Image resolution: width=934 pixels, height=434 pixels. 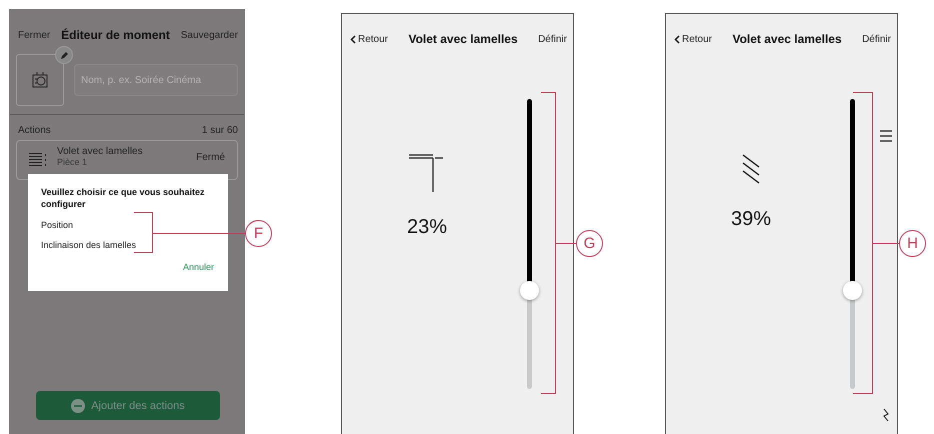 What do you see at coordinates (115, 35) in the screenshot?
I see `screen-title: Éditeur de moment` at bounding box center [115, 35].